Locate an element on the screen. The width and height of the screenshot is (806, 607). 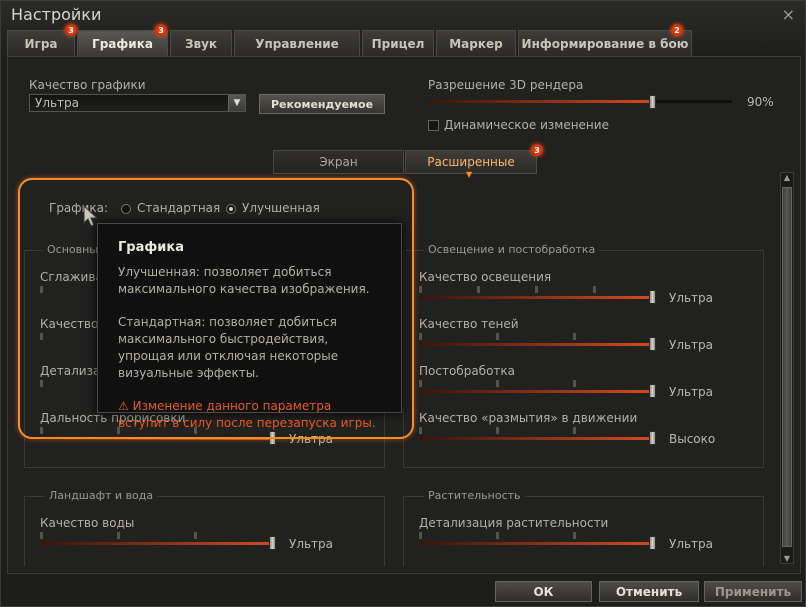
setting-label: Качество «размытия» в движении is located at coordinates (528, 418).